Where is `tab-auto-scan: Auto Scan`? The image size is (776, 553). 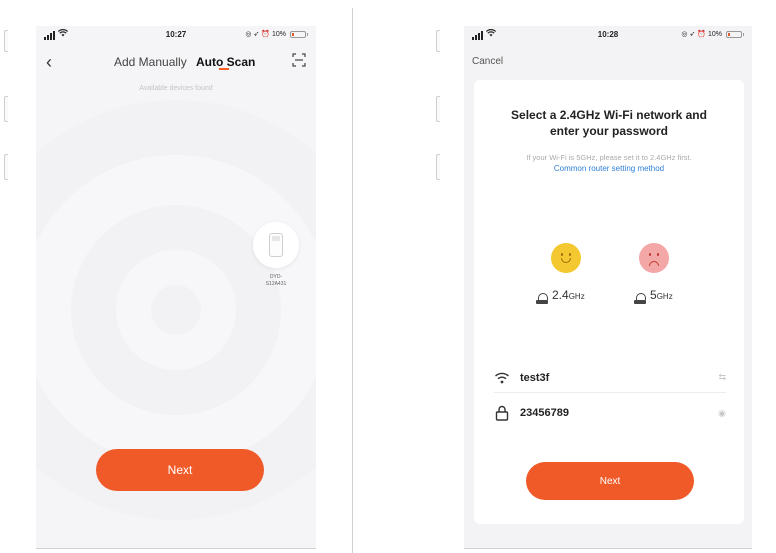
tab-auto-scan: Auto Scan is located at coordinates (225, 62).